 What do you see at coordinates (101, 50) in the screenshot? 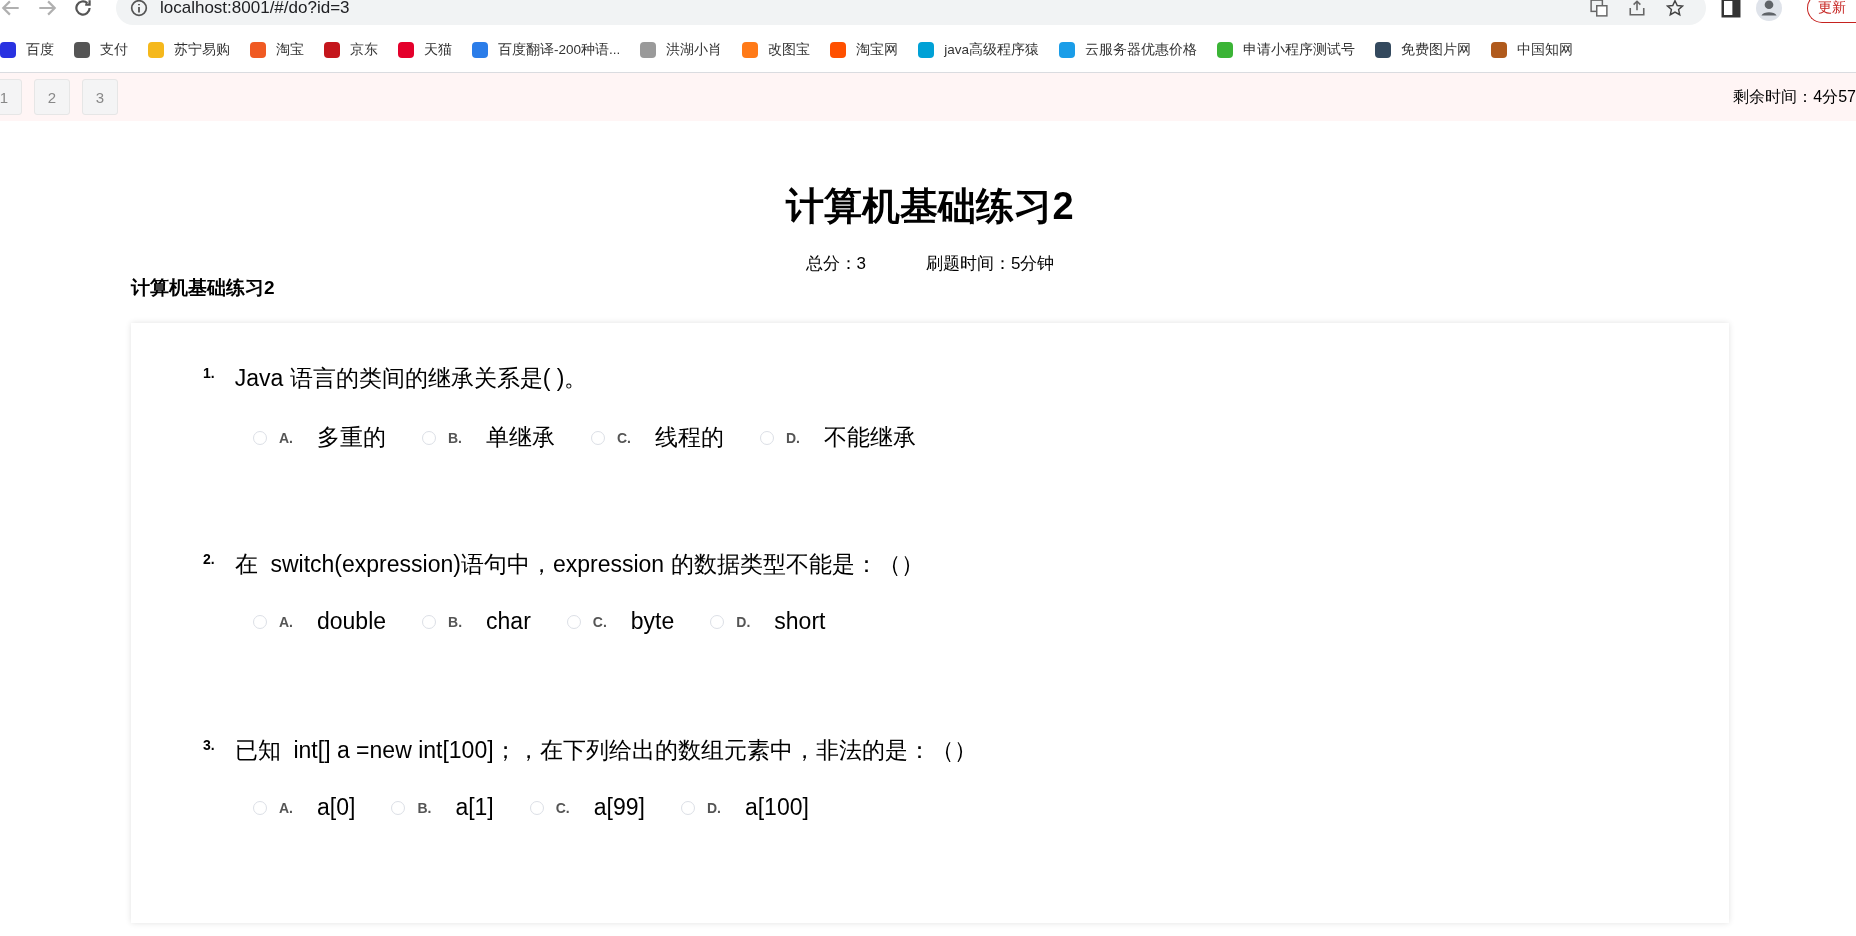
I see `bookmark-item: 支付` at bounding box center [101, 50].